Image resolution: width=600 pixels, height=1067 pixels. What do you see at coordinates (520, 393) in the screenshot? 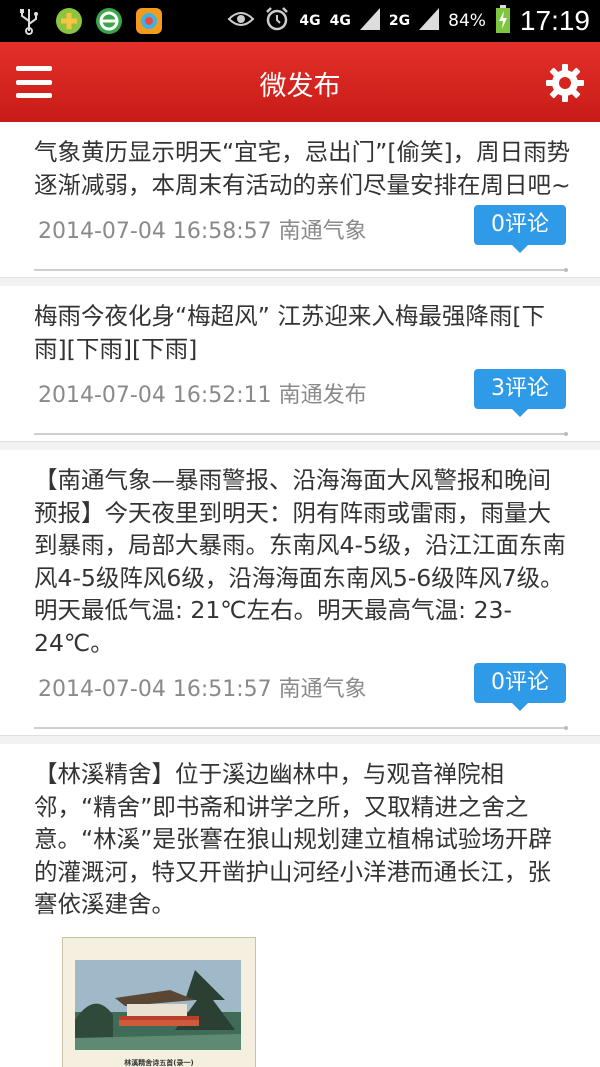
I see `comment-button: 3评论` at bounding box center [520, 393].